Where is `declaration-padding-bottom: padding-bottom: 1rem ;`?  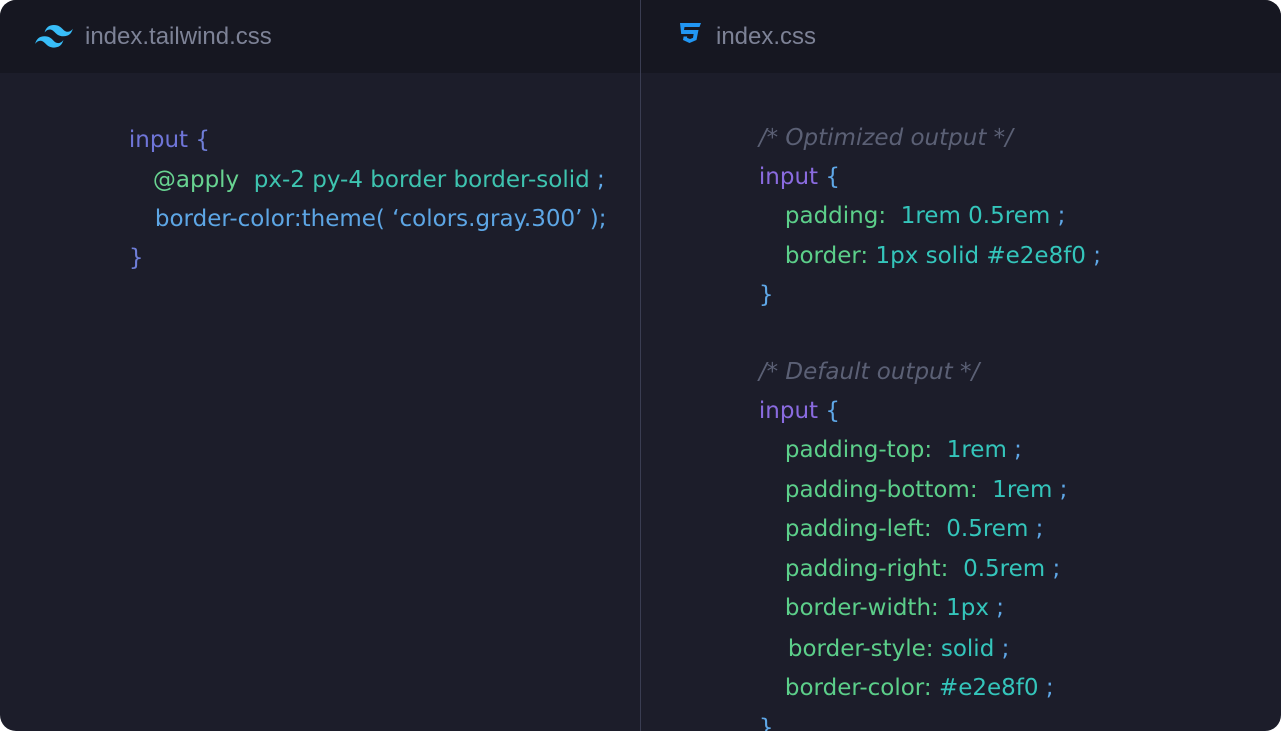 declaration-padding-bottom: padding-bottom: 1rem ; is located at coordinates (904, 460).